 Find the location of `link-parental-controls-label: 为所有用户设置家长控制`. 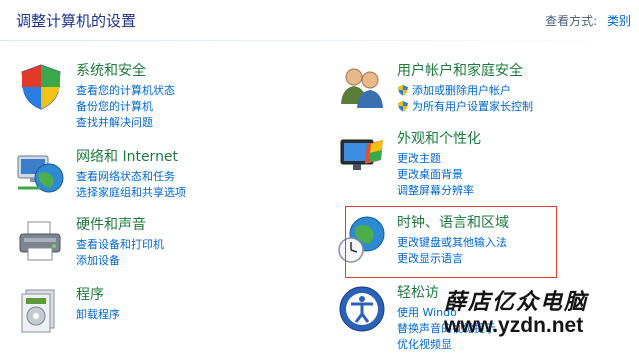

link-parental-controls-label: 为所有用户设置家长控制 is located at coordinates (472, 106).